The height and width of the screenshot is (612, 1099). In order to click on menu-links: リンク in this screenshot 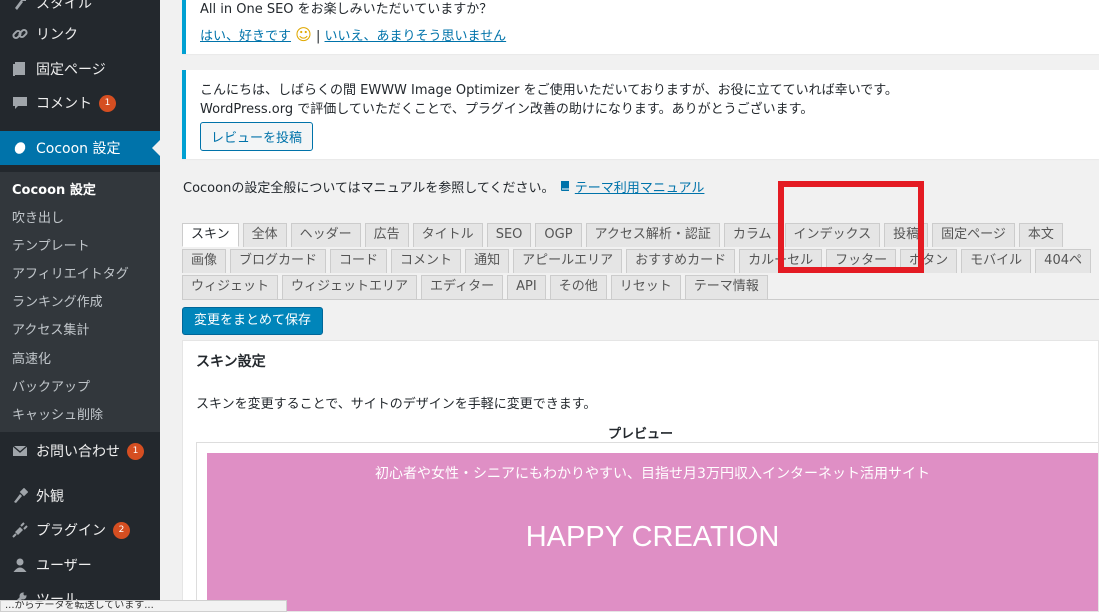, I will do `click(80, 34)`.